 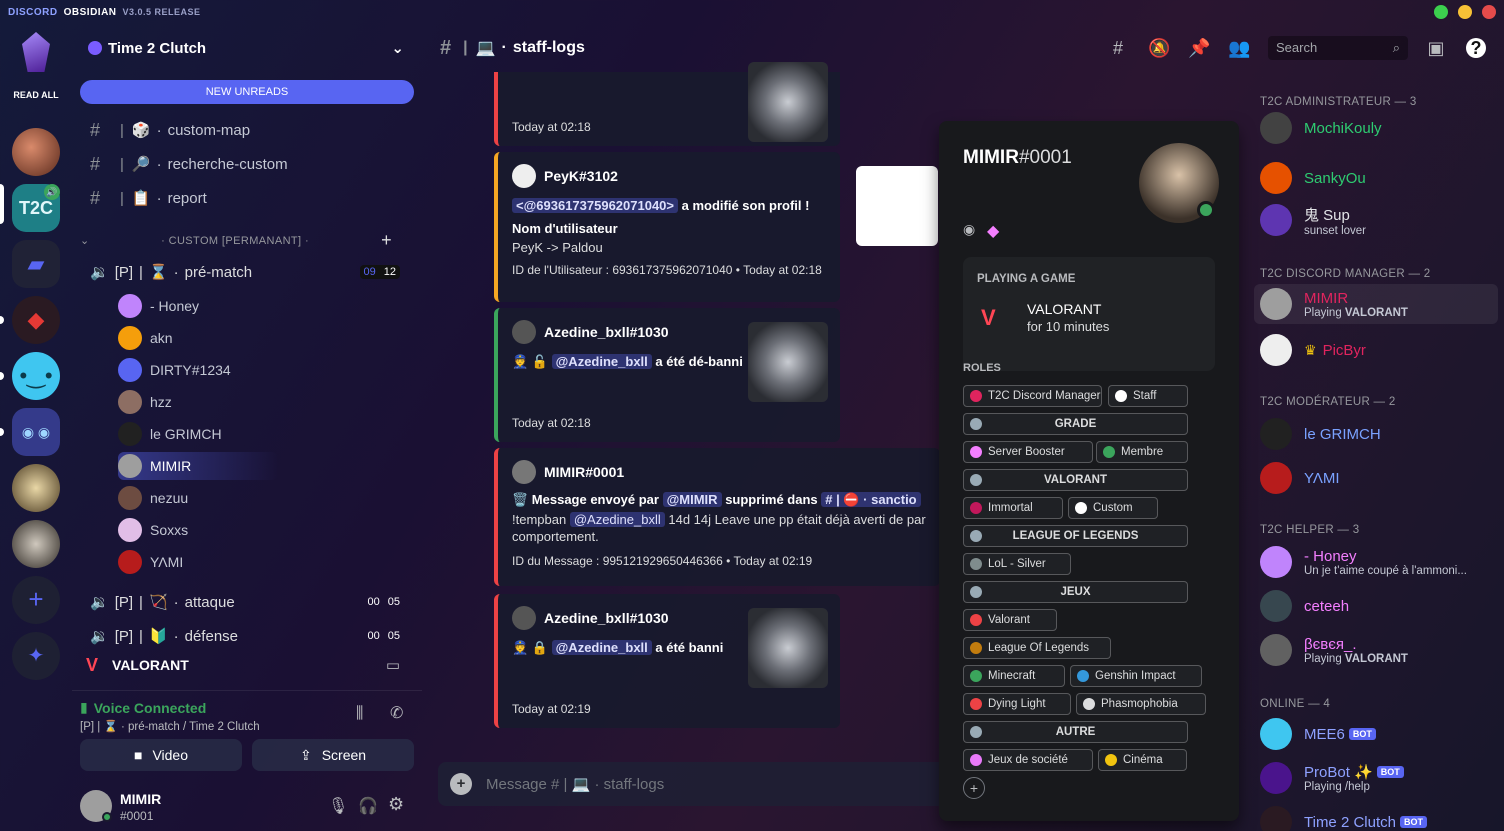 What do you see at coordinates (1378, 128) in the screenshot?
I see `member-item: MochiKouly` at bounding box center [1378, 128].